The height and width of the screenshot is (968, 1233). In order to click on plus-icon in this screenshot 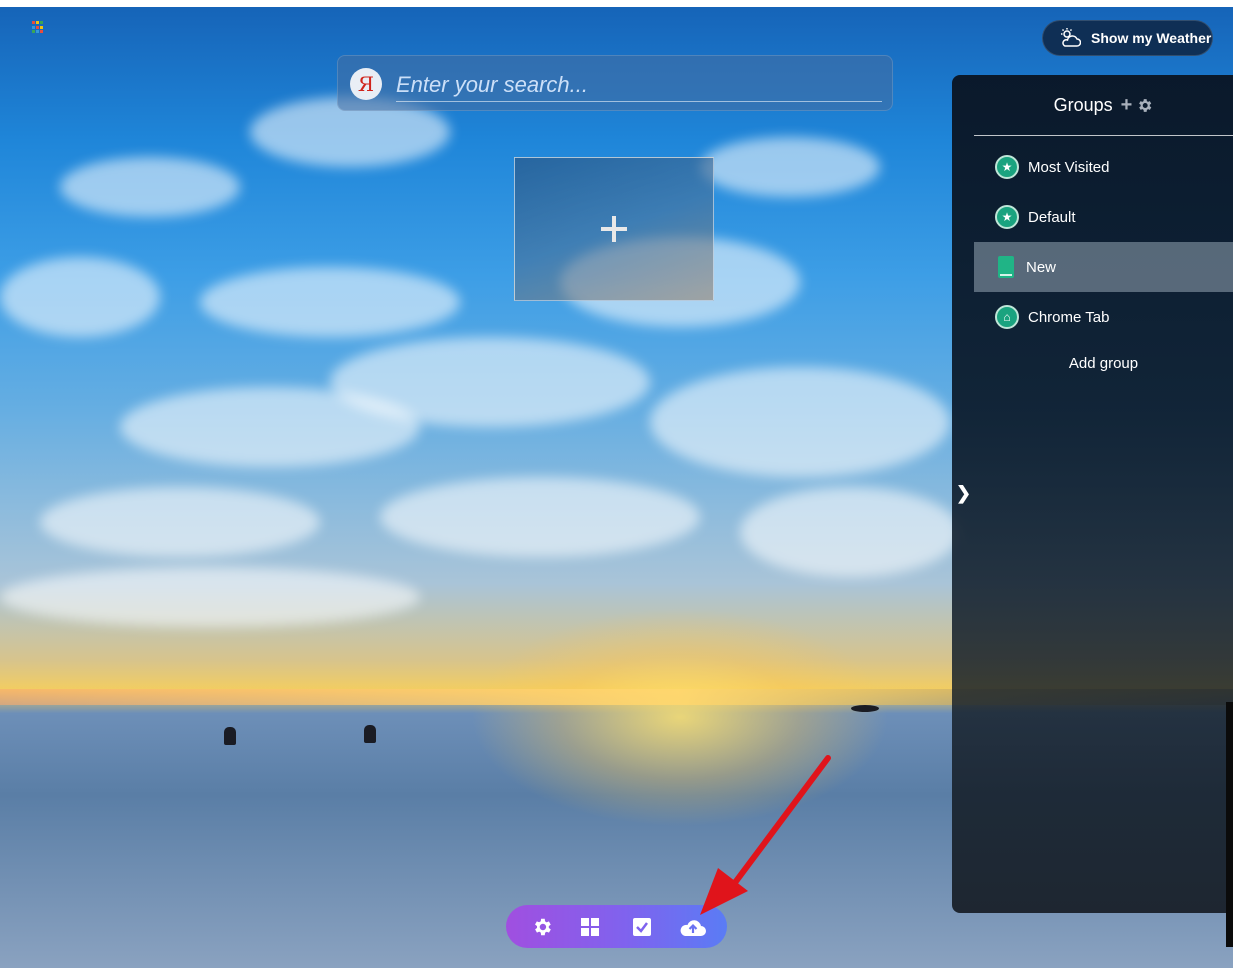, I will do `click(614, 229)`.